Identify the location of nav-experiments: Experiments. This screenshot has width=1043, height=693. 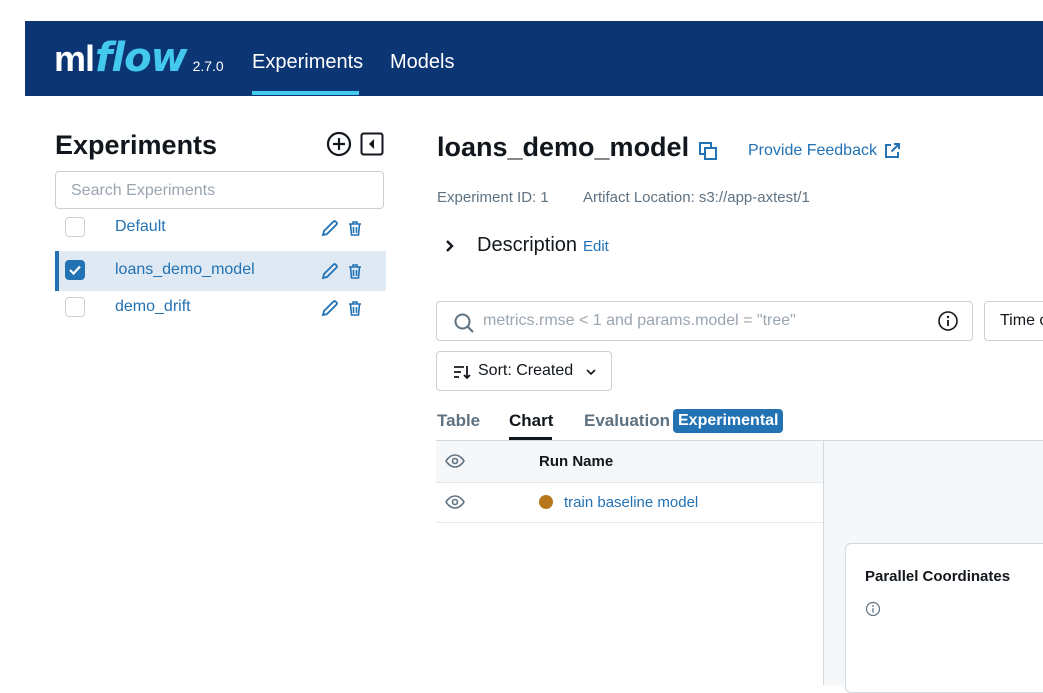
(307, 62).